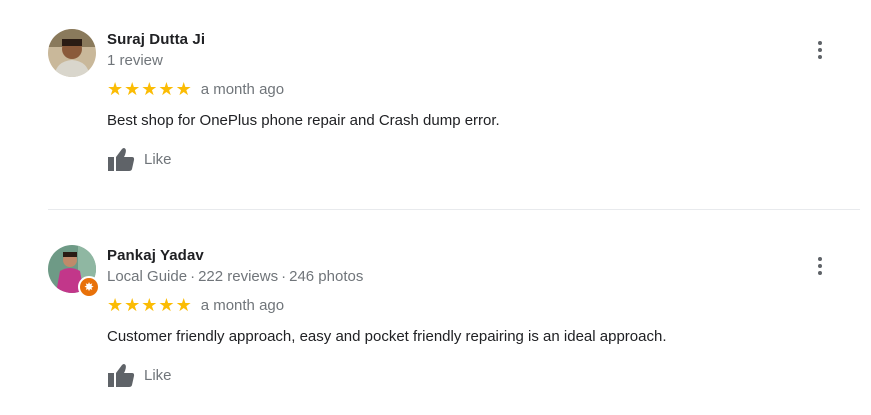 This screenshot has height=415, width=871. What do you see at coordinates (89, 287) in the screenshot?
I see `local-guide-badge-icon: ✸` at bounding box center [89, 287].